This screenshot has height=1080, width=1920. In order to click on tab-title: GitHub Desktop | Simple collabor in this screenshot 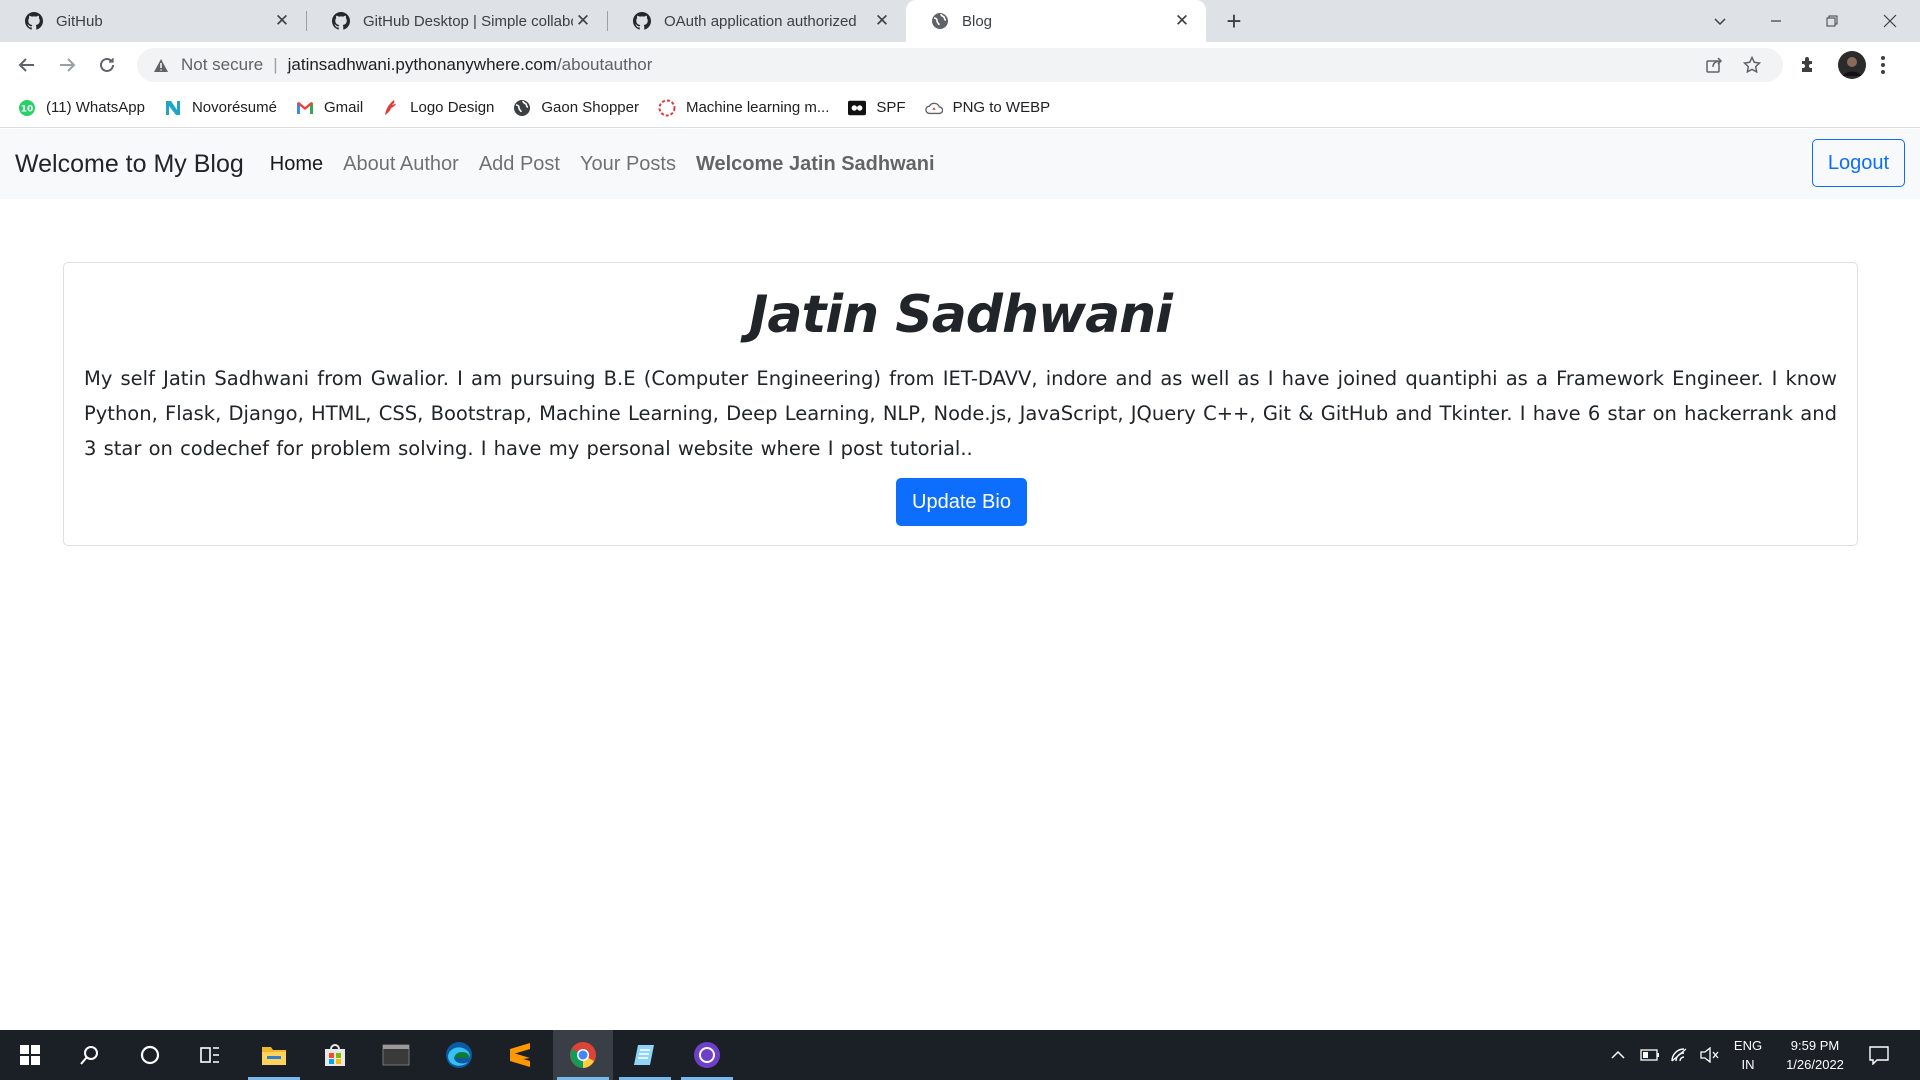, I will do `click(468, 21)`.